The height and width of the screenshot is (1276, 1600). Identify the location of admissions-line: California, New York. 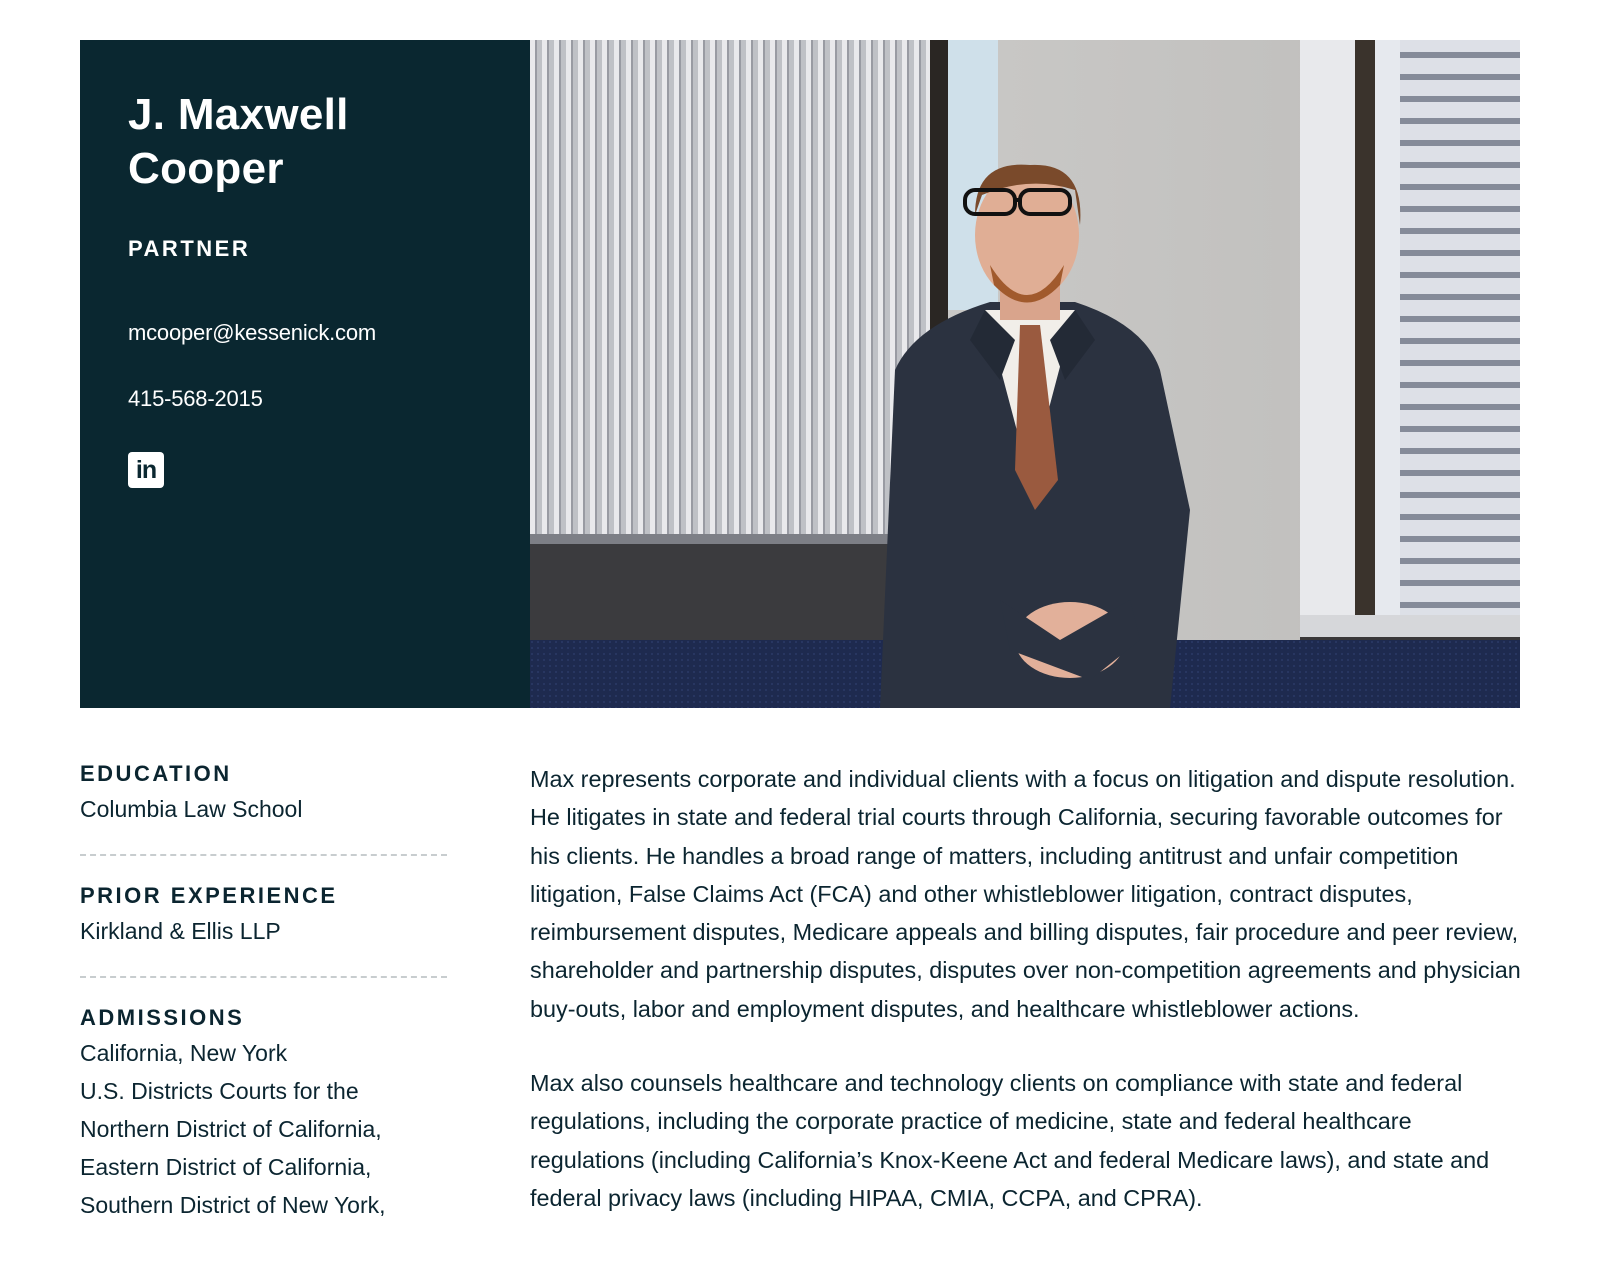
(184, 1053).